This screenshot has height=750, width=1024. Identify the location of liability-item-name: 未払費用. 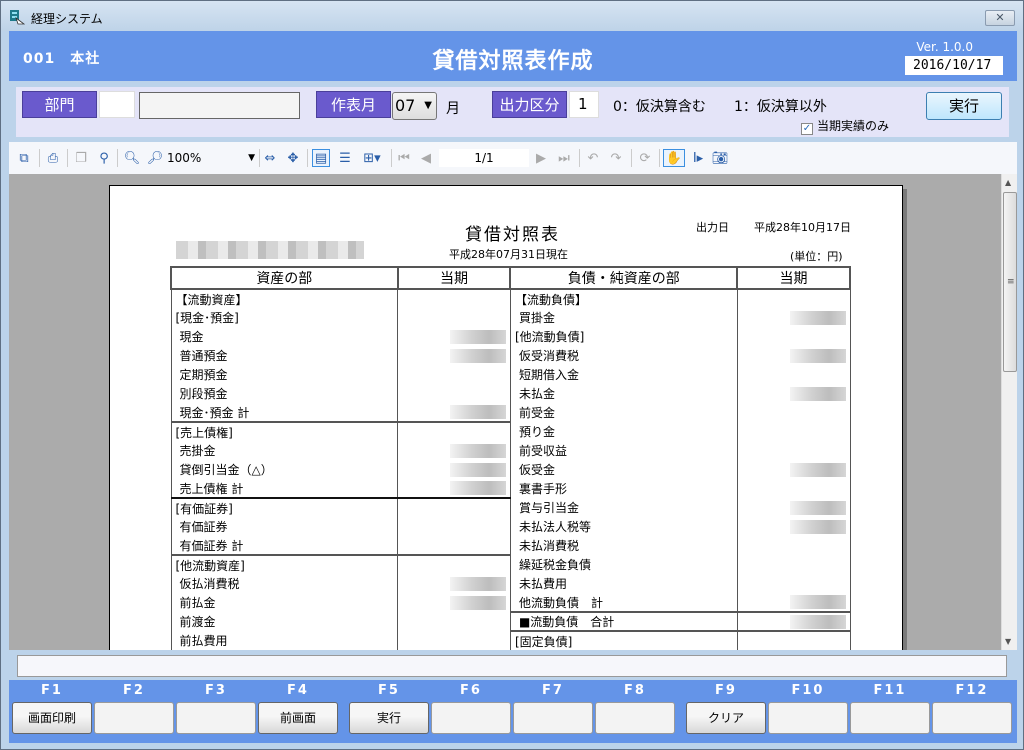
(623, 583).